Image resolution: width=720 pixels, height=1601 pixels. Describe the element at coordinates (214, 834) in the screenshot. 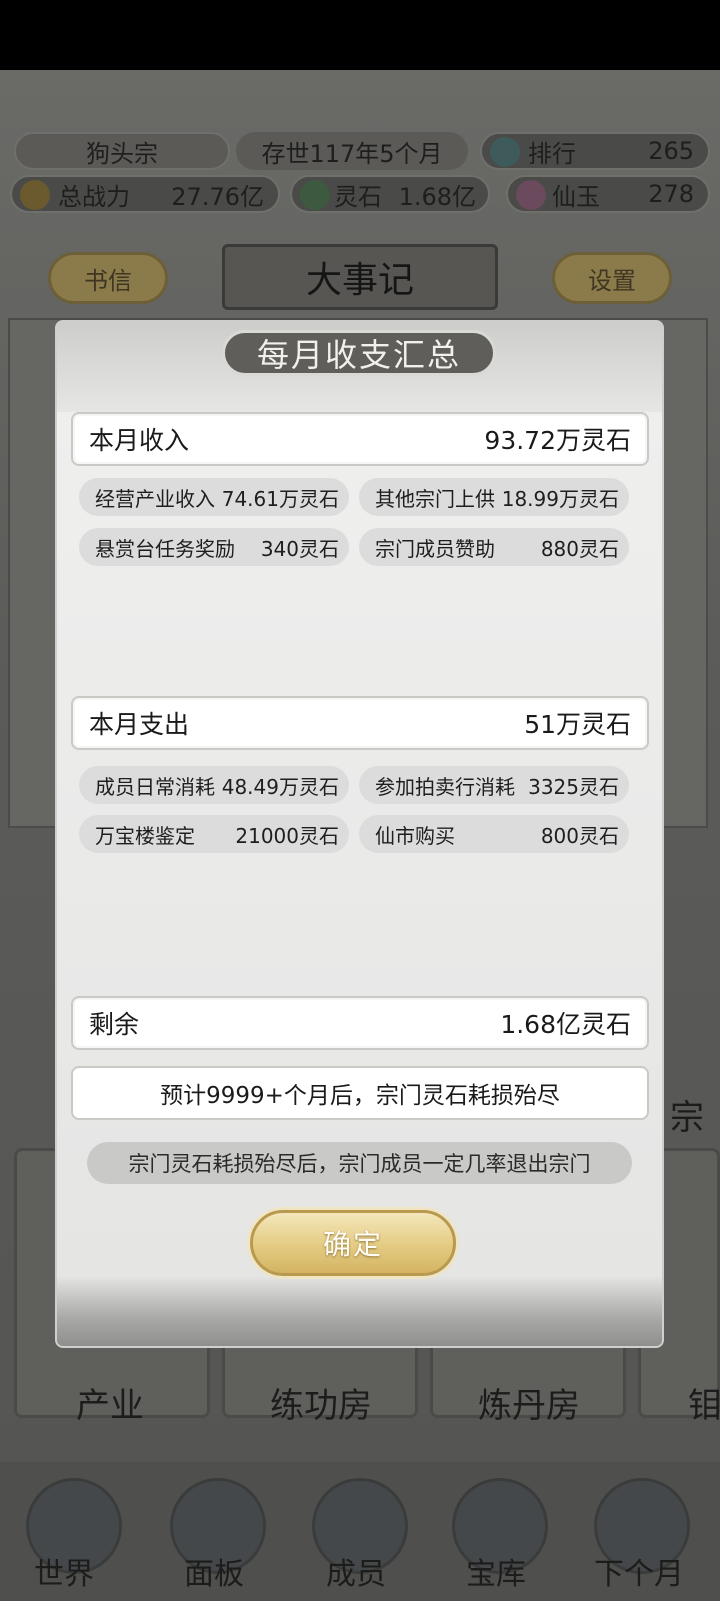

I see `expense-item: 万宝楼鉴定 21000灵石` at that location.